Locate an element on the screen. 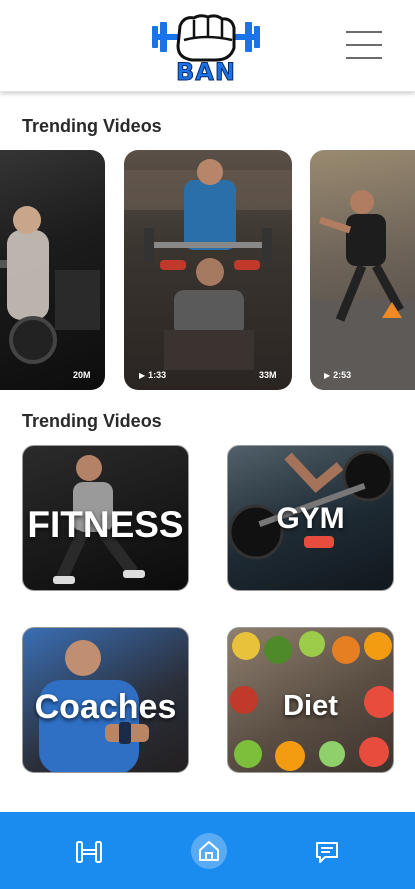  hamburger-menu-icon is located at coordinates (364, 45).